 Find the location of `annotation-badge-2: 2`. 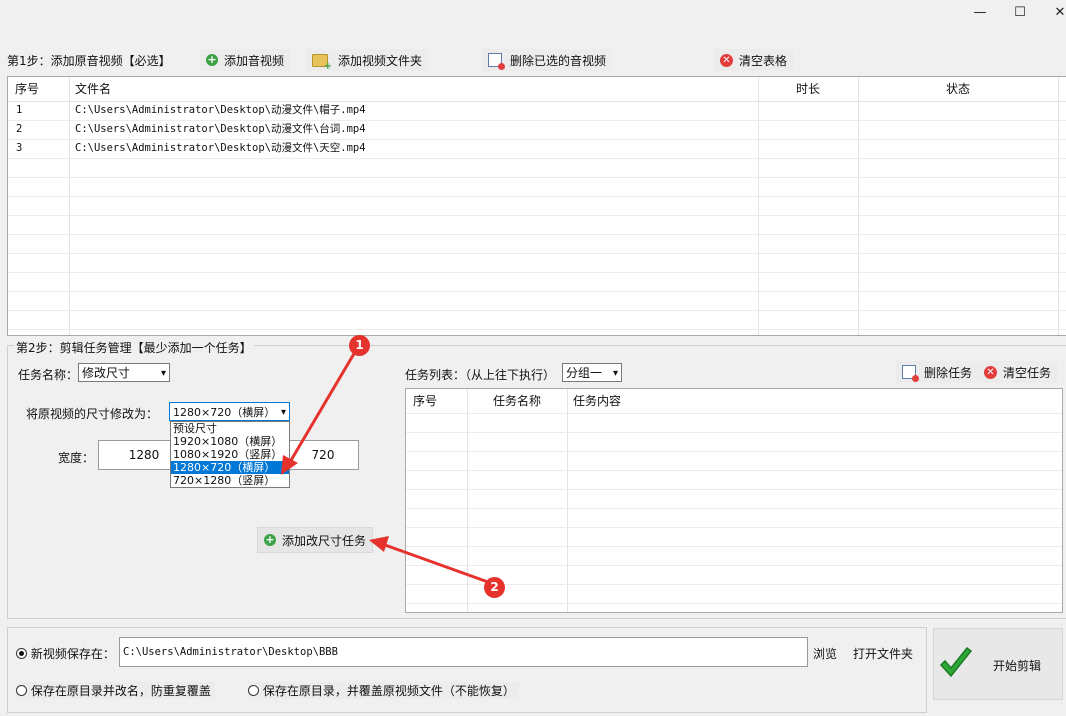

annotation-badge-2: 2 is located at coordinates (494, 587).